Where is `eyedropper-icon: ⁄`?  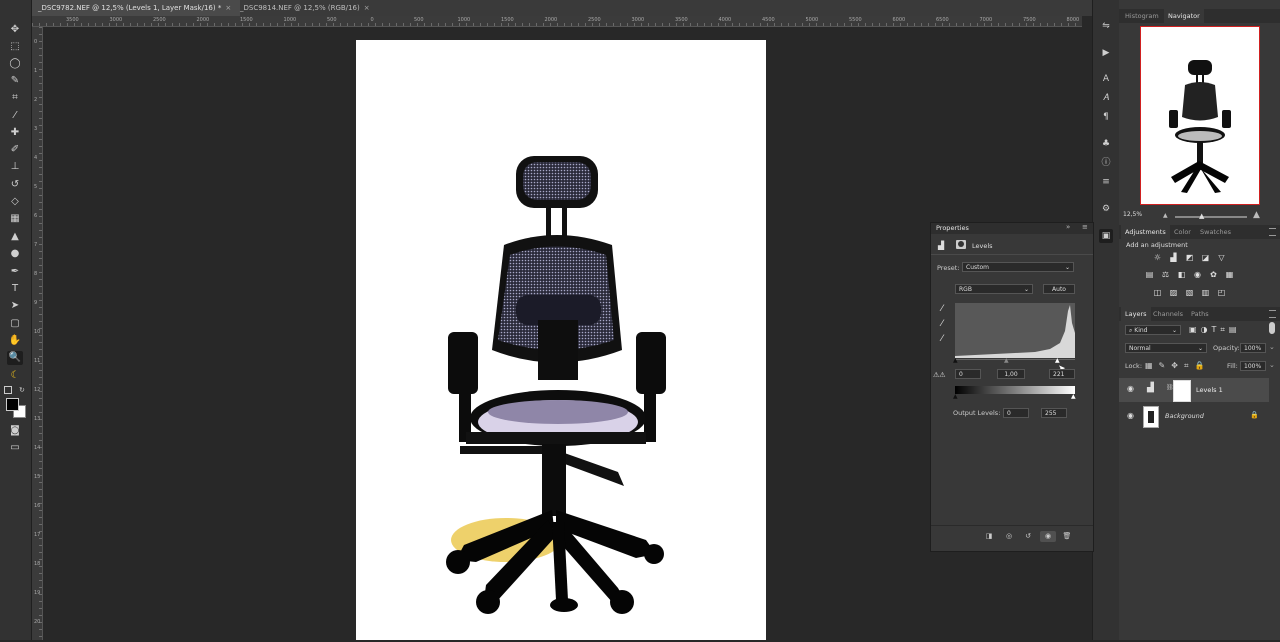
eyedropper-icon: ⁄ is located at coordinates (15, 116).